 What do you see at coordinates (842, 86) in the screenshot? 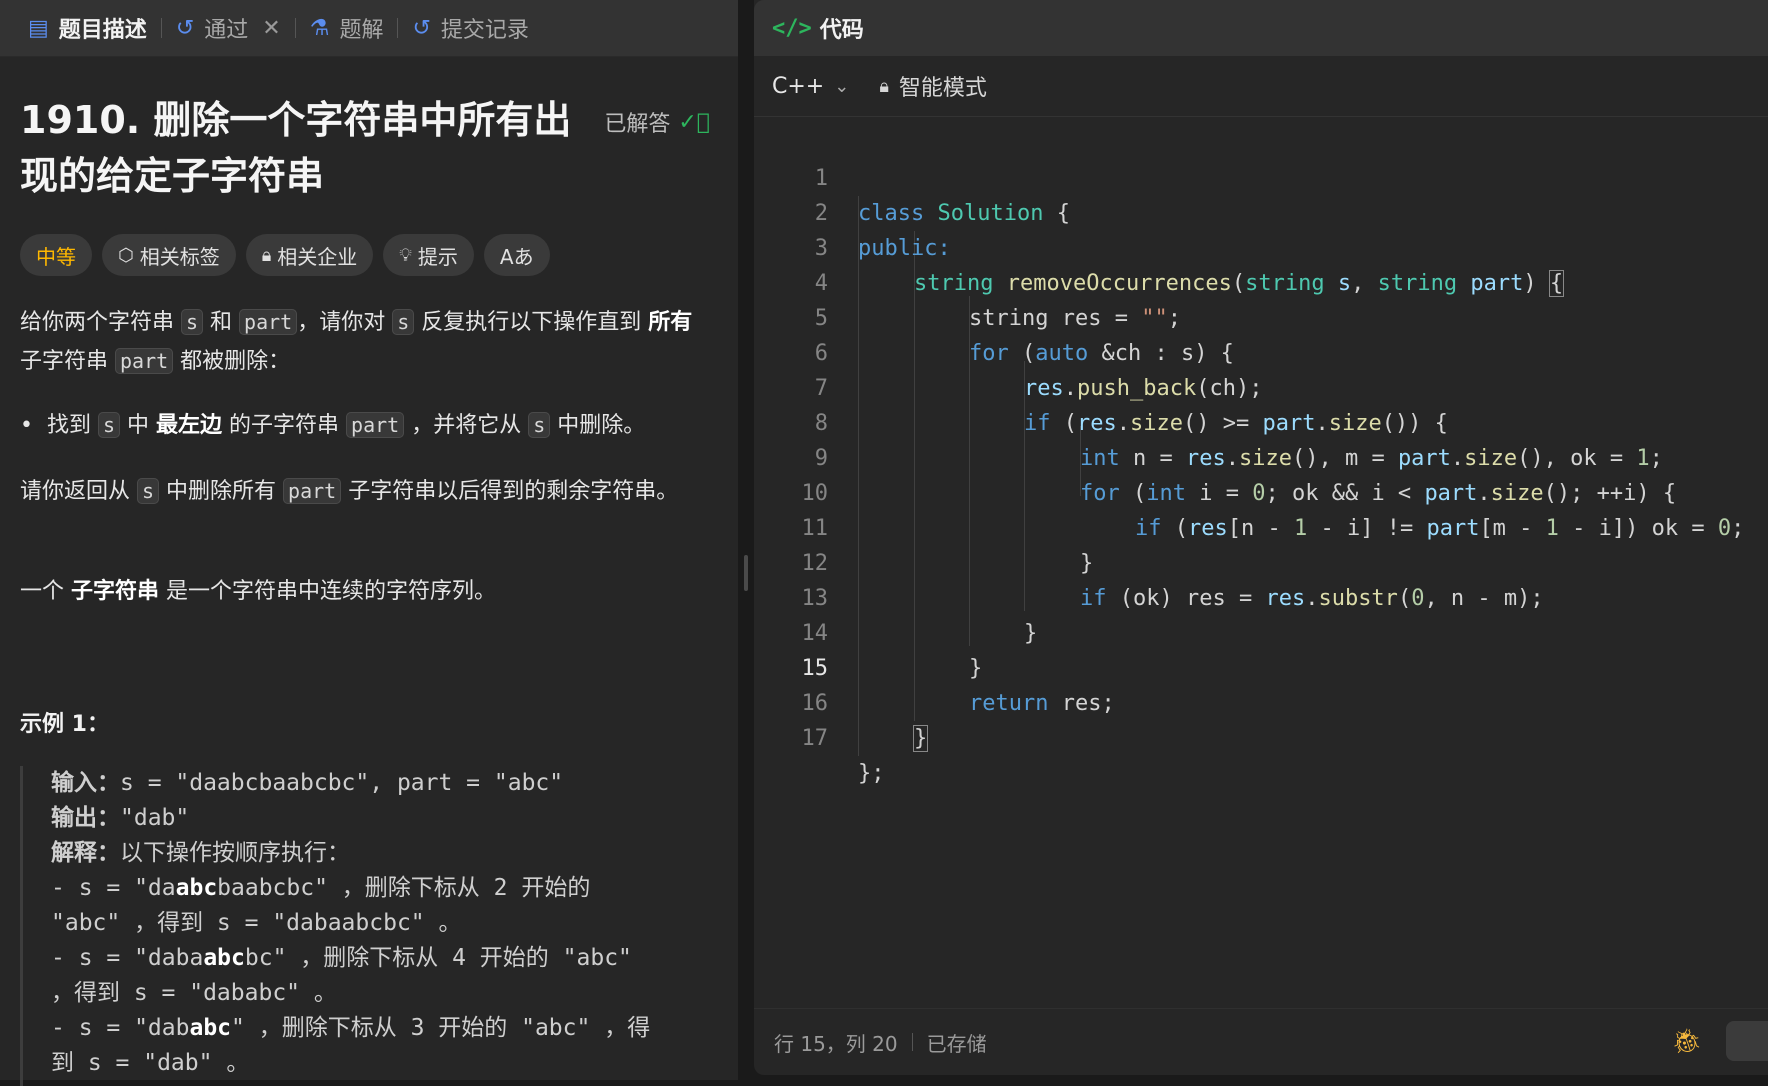
I see `chevron-down-icon: ⌄` at bounding box center [842, 86].